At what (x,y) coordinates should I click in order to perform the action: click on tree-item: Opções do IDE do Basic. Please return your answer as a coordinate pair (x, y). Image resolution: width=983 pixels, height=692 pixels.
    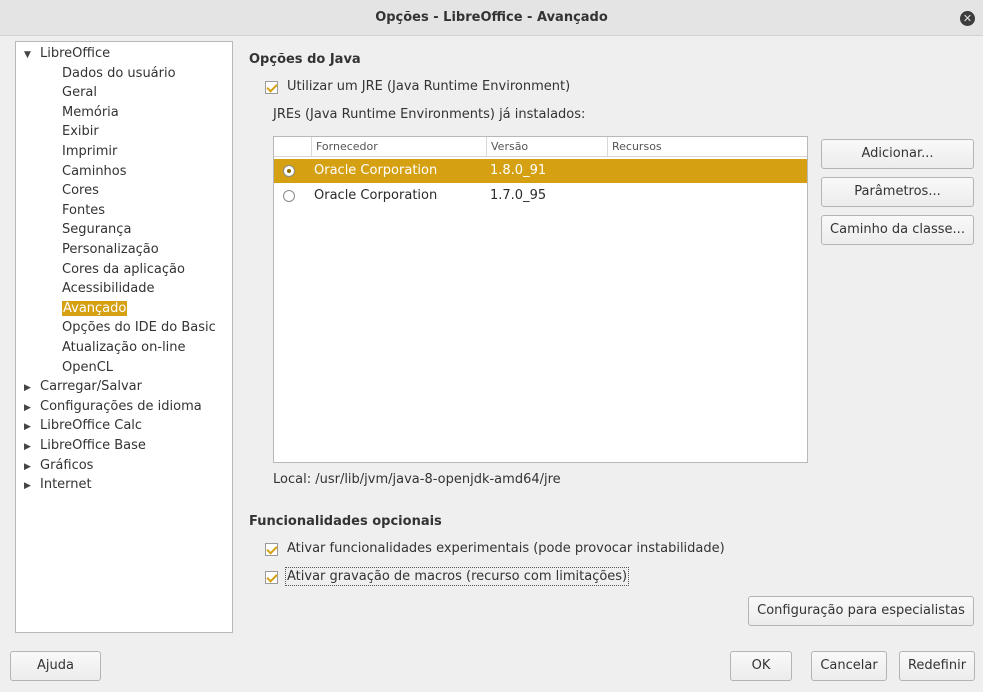
    Looking at the image, I should click on (139, 327).